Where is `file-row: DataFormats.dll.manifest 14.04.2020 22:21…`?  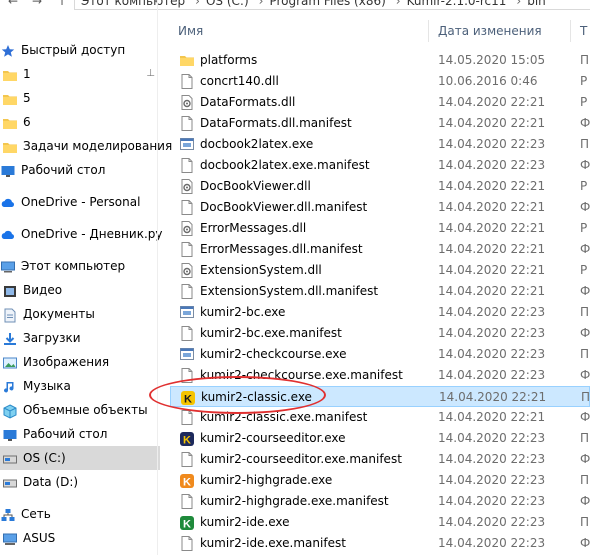
file-row: DataFormats.dll.manifest 14.04.2020 22:21… is located at coordinates (380, 123).